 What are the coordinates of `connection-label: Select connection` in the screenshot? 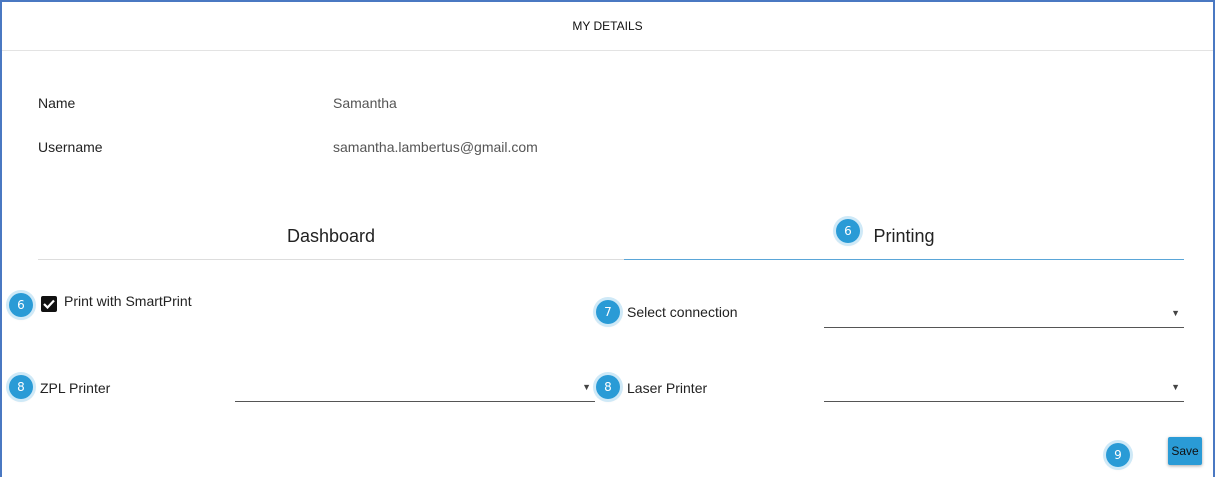 It's located at (682, 312).